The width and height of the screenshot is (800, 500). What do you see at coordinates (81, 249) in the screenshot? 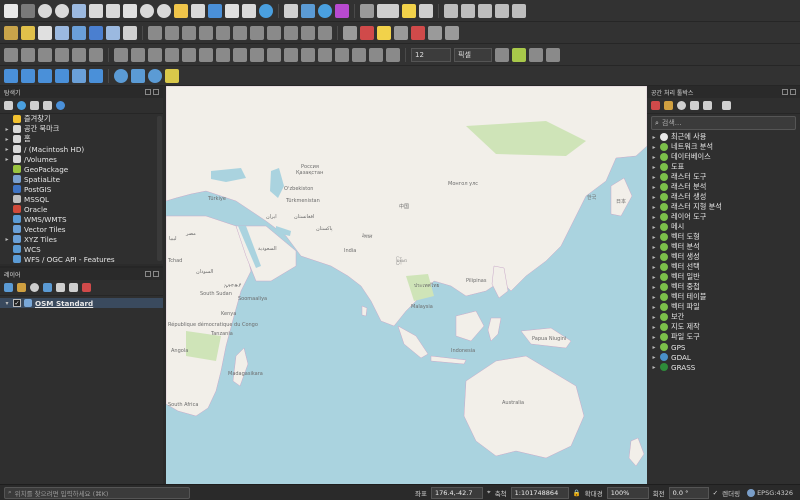
I see `browser-item: WCS` at bounding box center [81, 249].